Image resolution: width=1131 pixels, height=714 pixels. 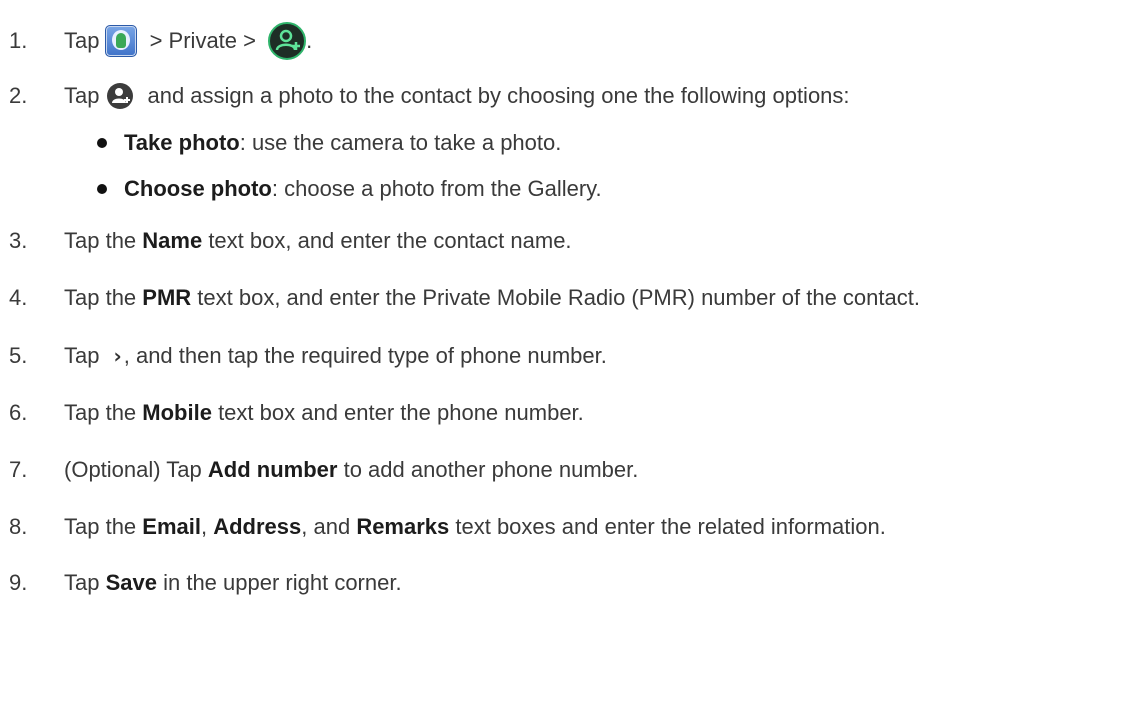 What do you see at coordinates (18, 469) in the screenshot?
I see `step-number: 7.` at bounding box center [18, 469].